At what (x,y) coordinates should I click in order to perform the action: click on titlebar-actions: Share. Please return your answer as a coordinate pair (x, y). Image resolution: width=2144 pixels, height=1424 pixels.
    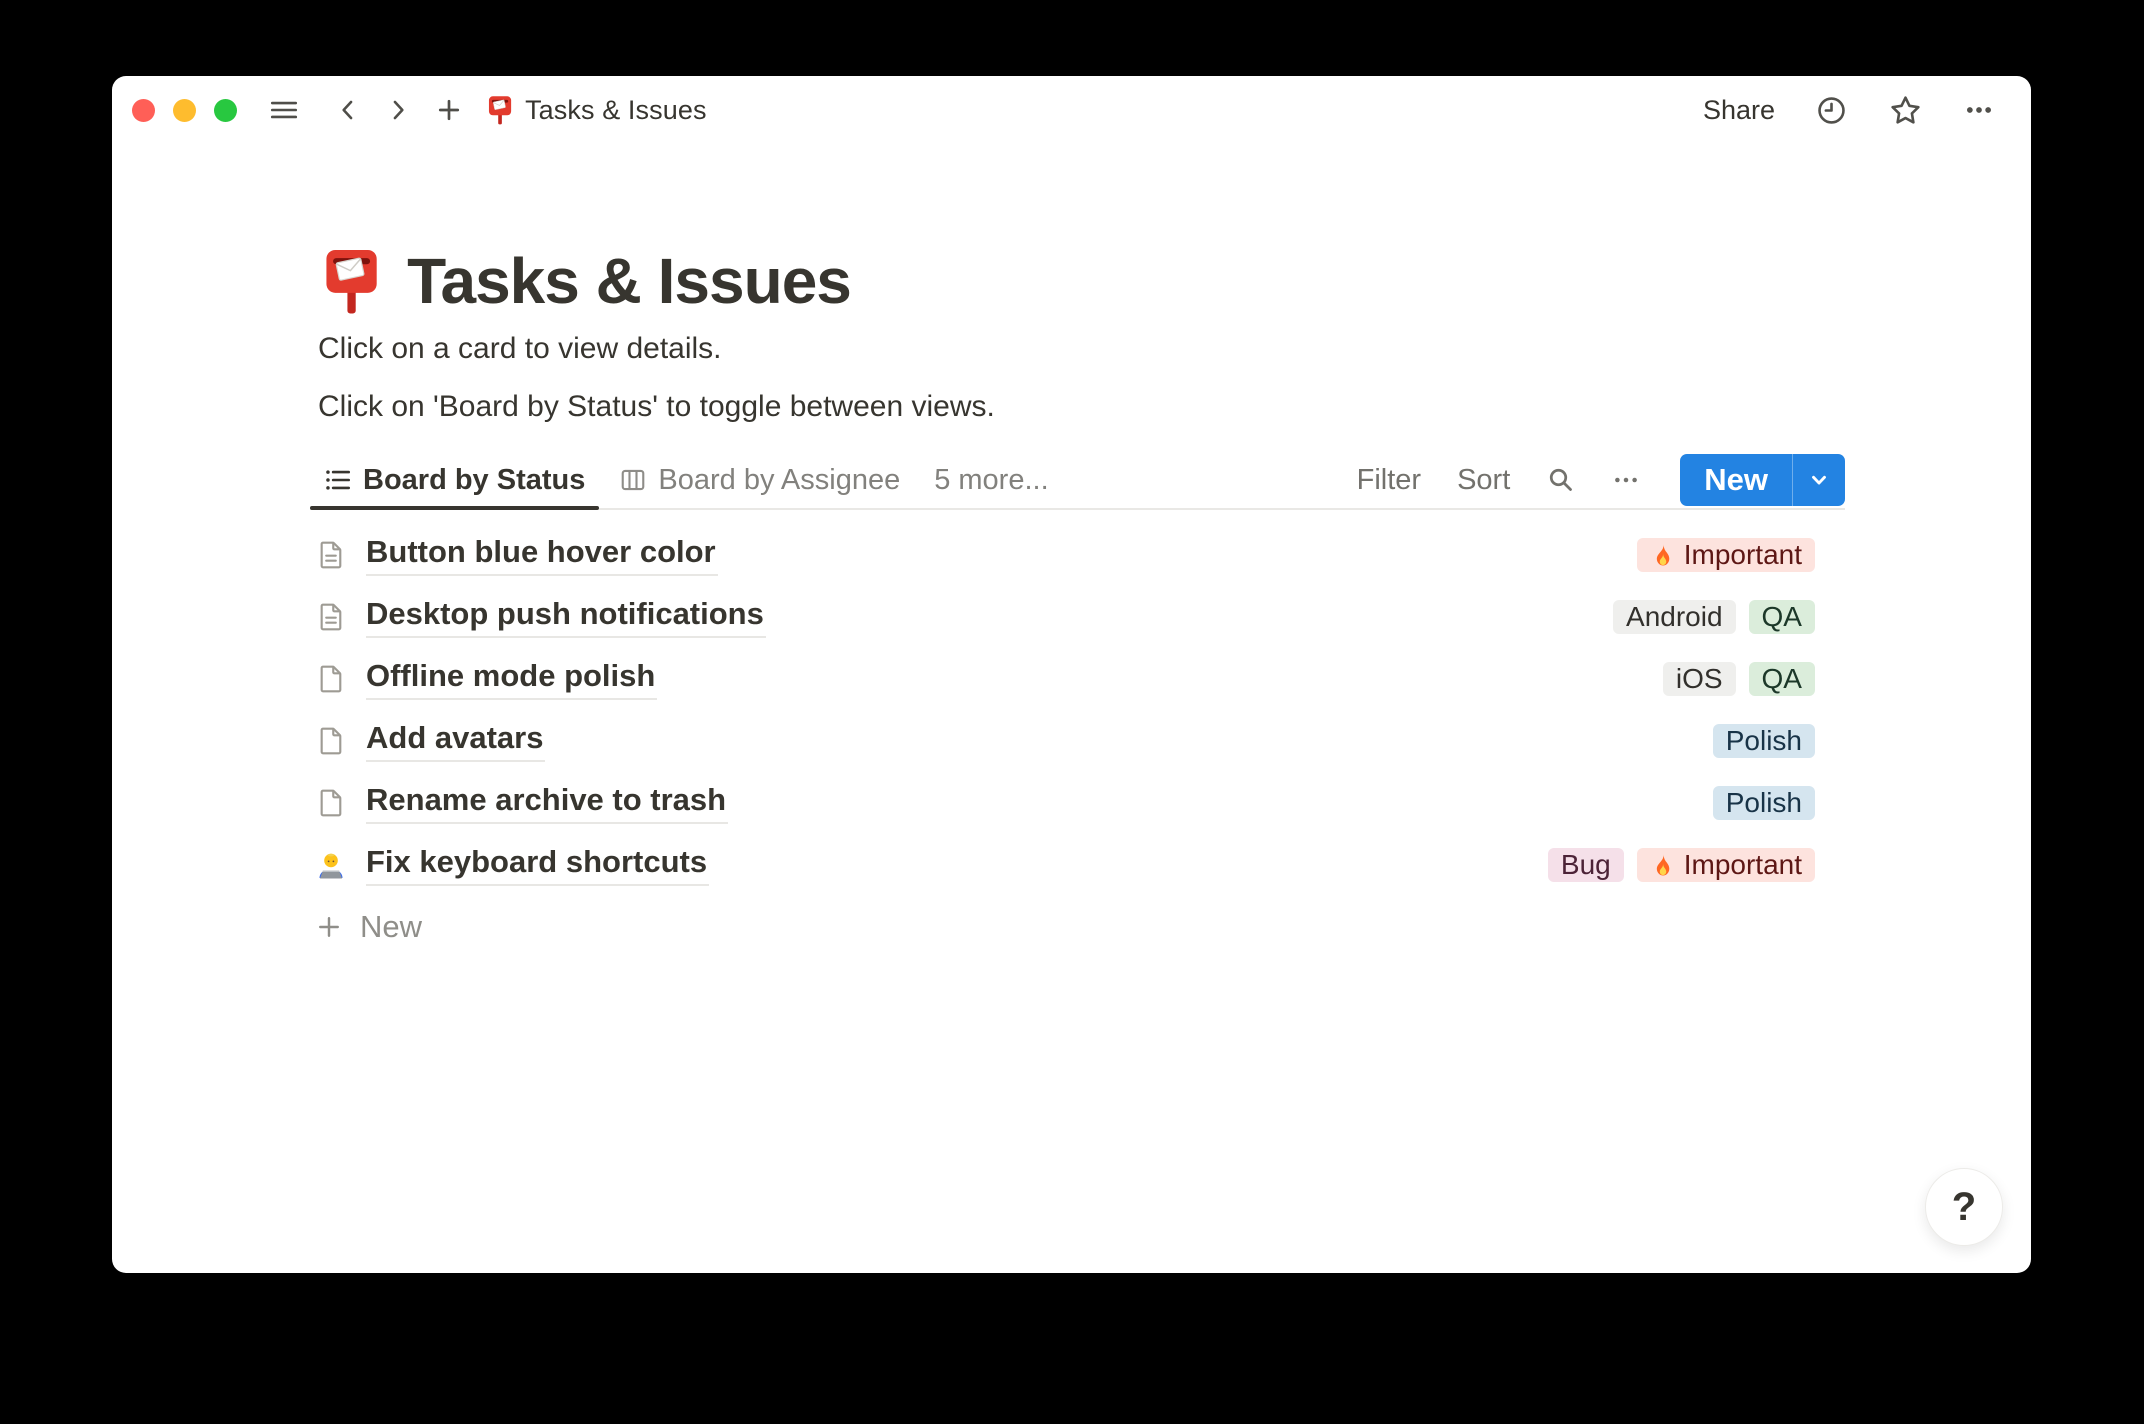
    Looking at the image, I should click on (1849, 110).